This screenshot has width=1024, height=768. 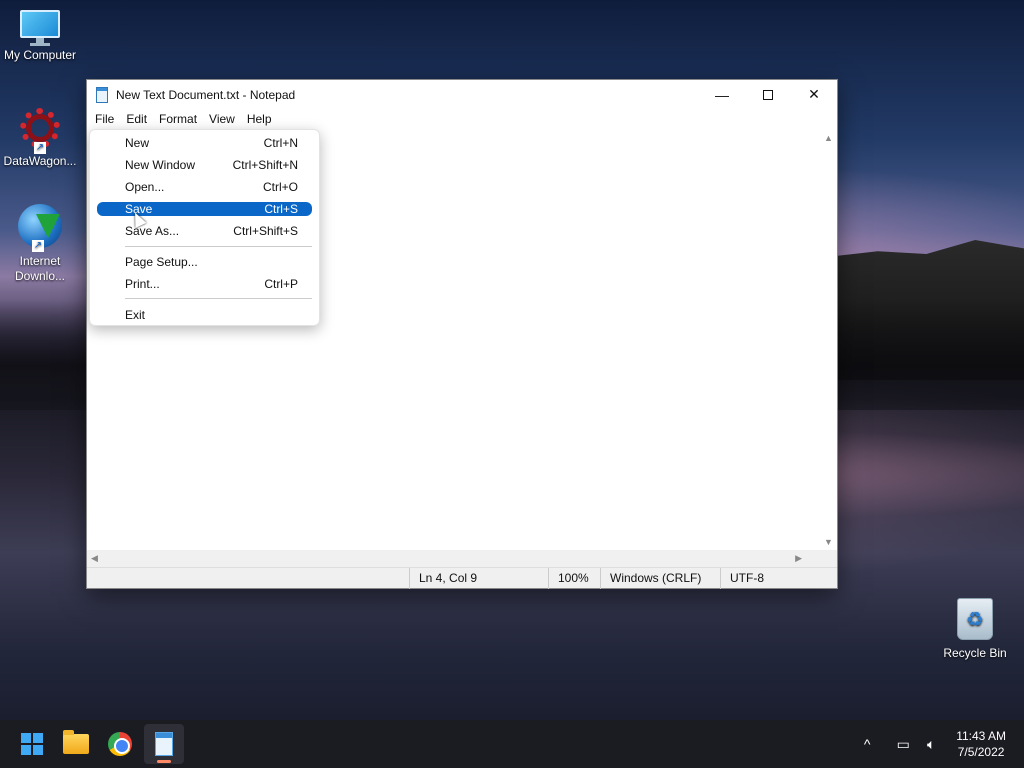 I want to click on clock-date: 7/5/2022, so click(x=981, y=752).